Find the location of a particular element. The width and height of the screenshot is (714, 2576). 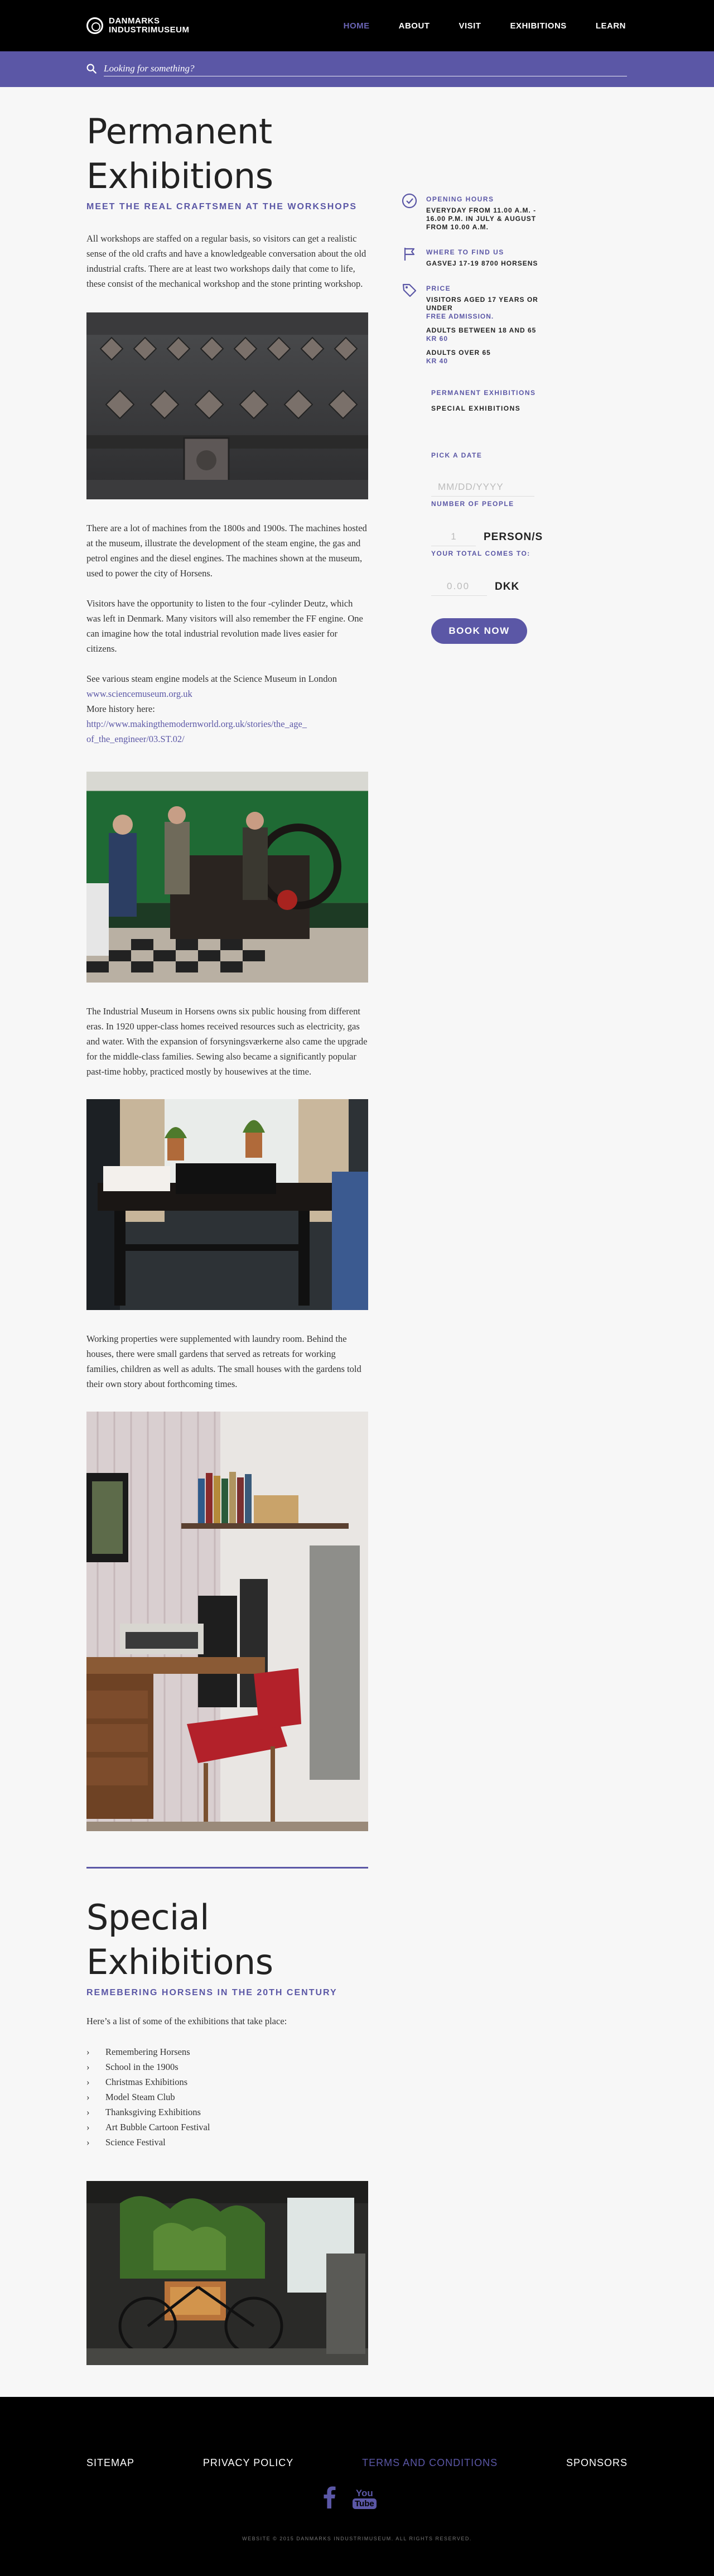

price-line-1: VISITORS AGED 17 YEARS OR UNDER is located at coordinates (482, 304).